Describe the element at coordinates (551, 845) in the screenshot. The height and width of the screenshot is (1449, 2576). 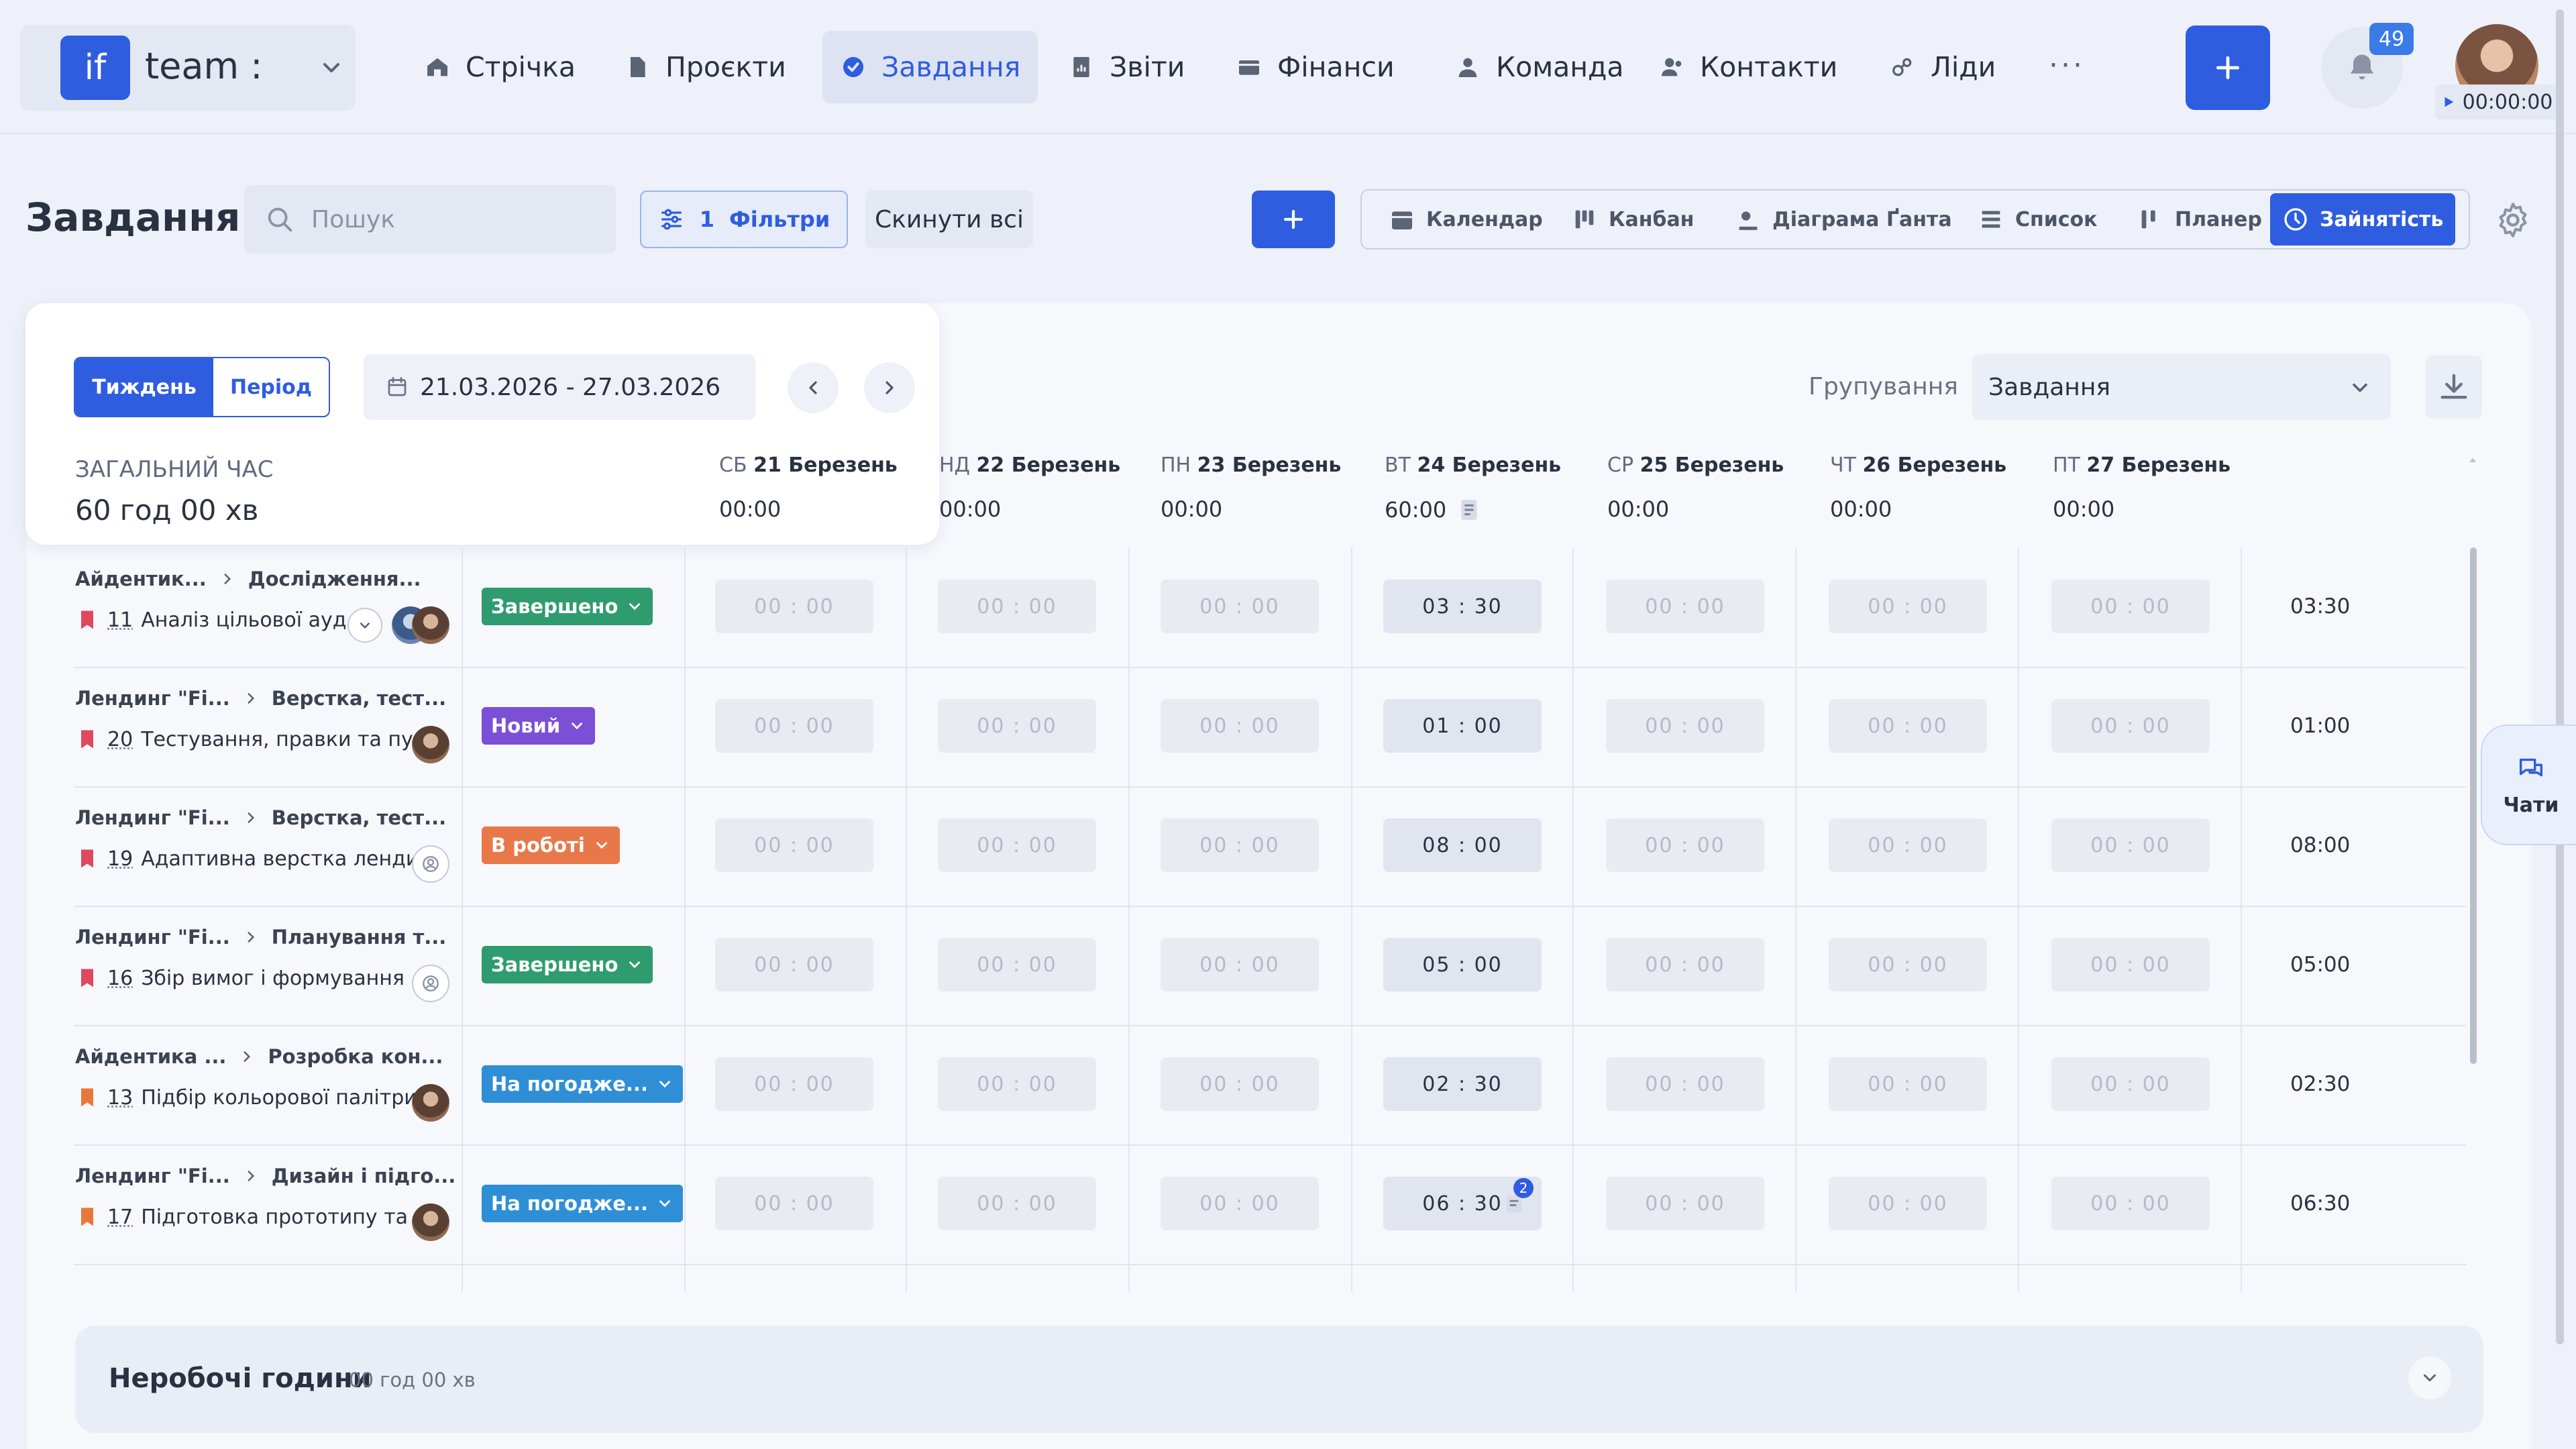
I see `status-dropdown: В роботі` at that location.